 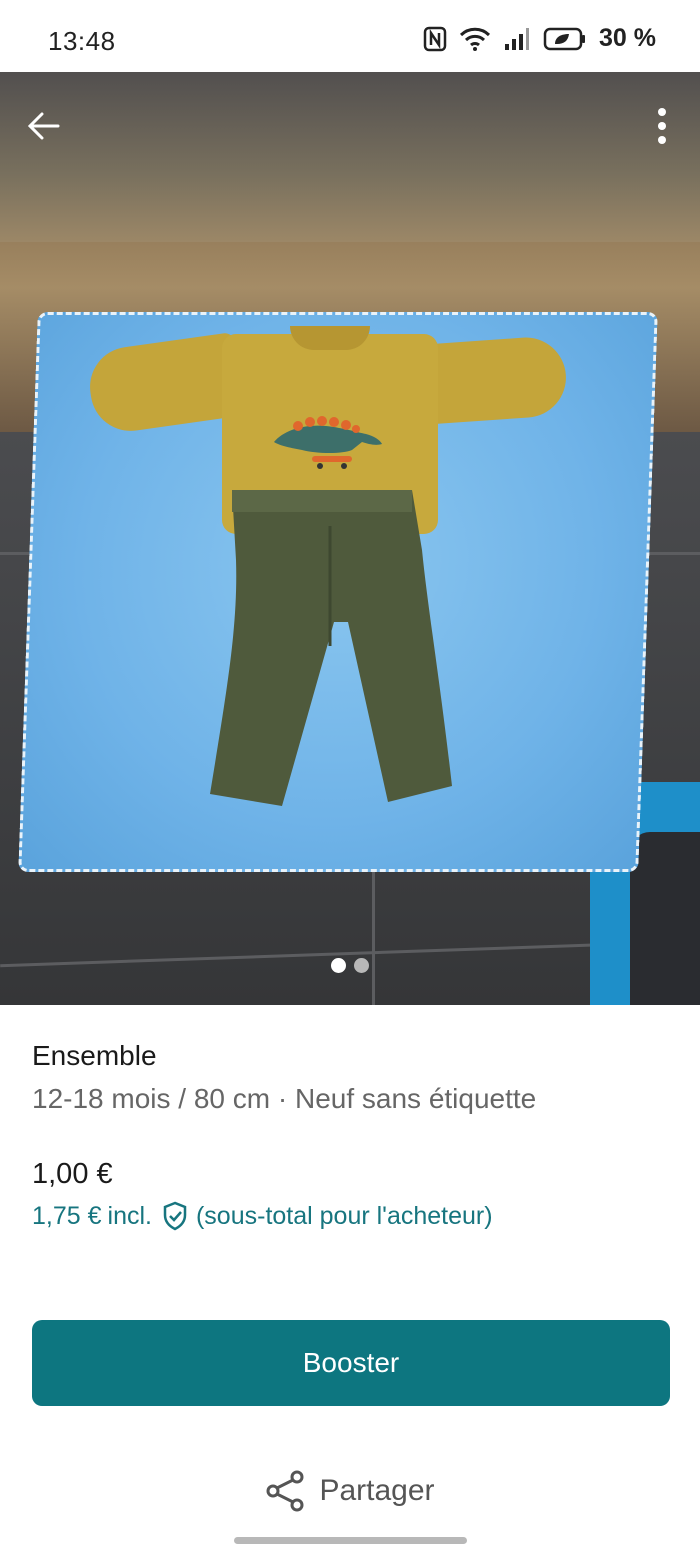 What do you see at coordinates (627, 38) in the screenshot?
I see `battery-percent: 30 %` at bounding box center [627, 38].